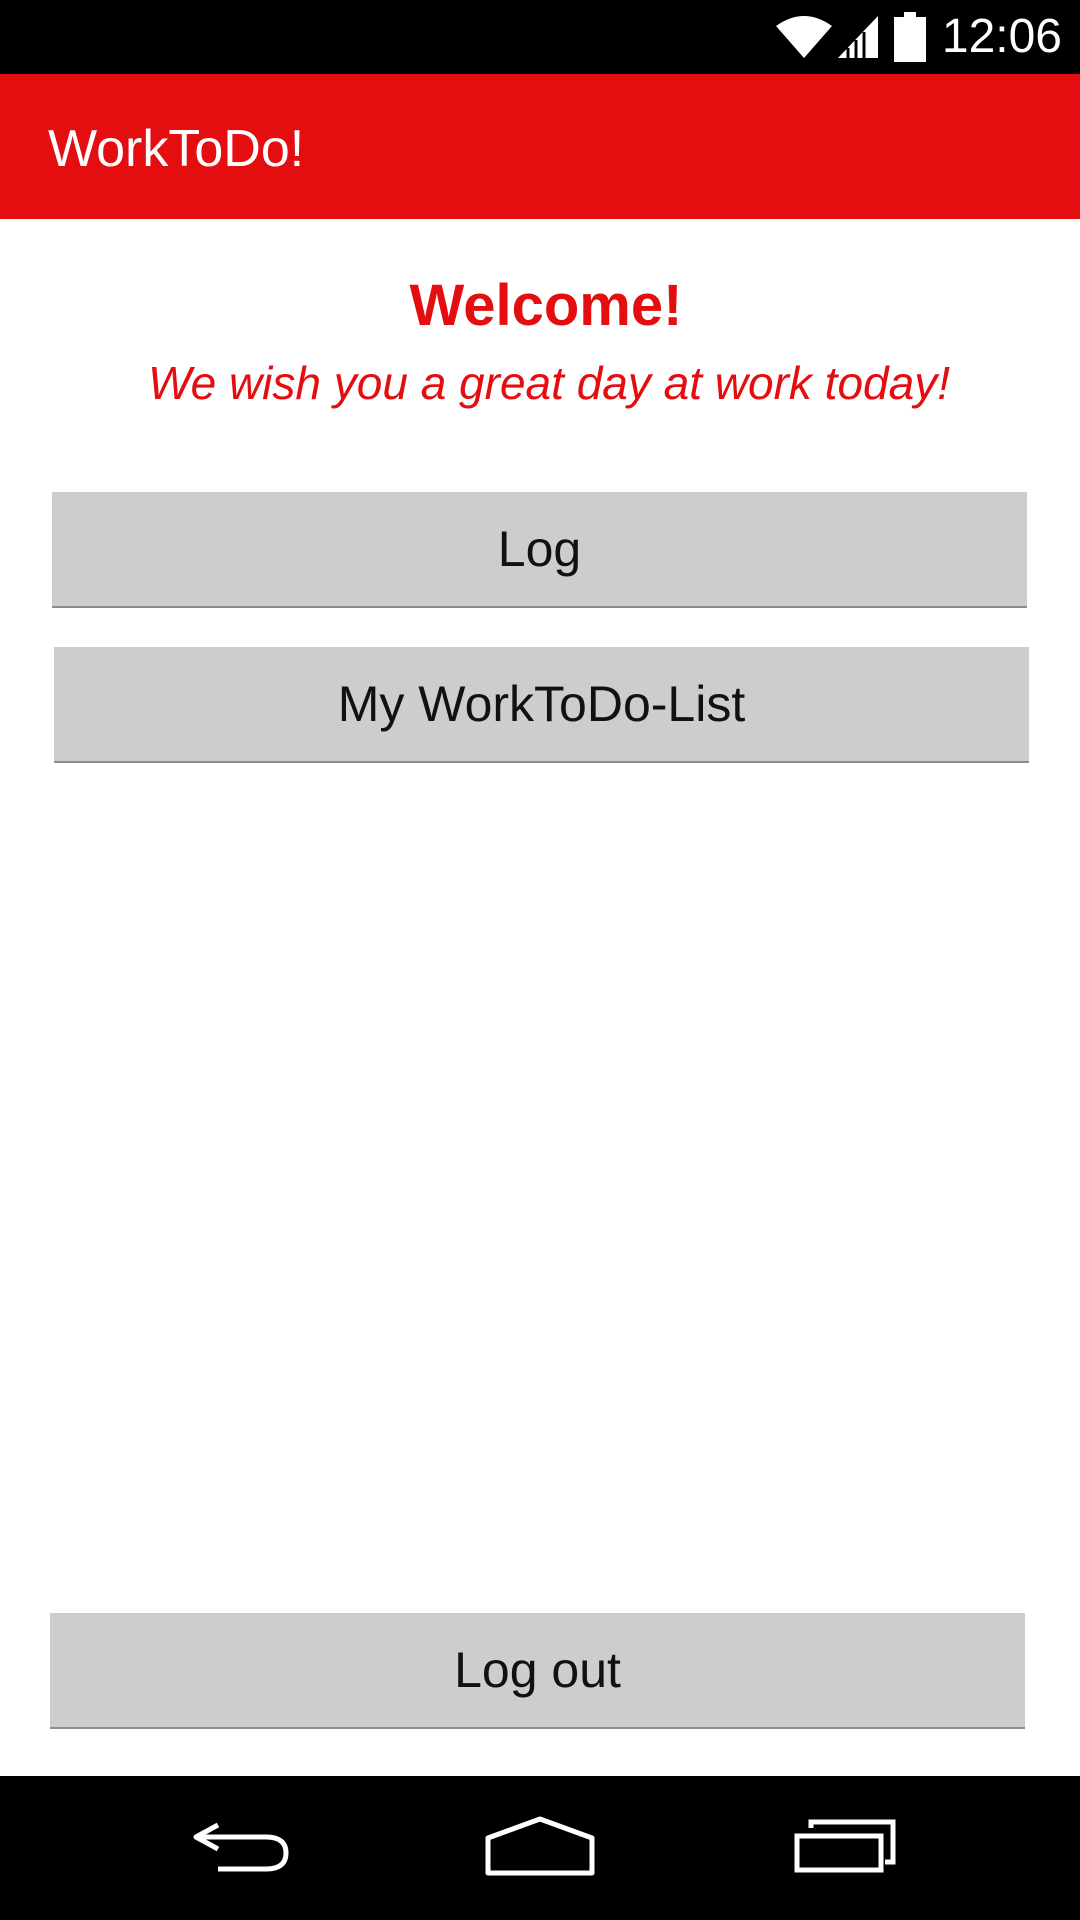 Image resolution: width=1080 pixels, height=1920 pixels. Describe the element at coordinates (549, 383) in the screenshot. I see `welcome-subtitle: We wish you a great day at work today!` at that location.